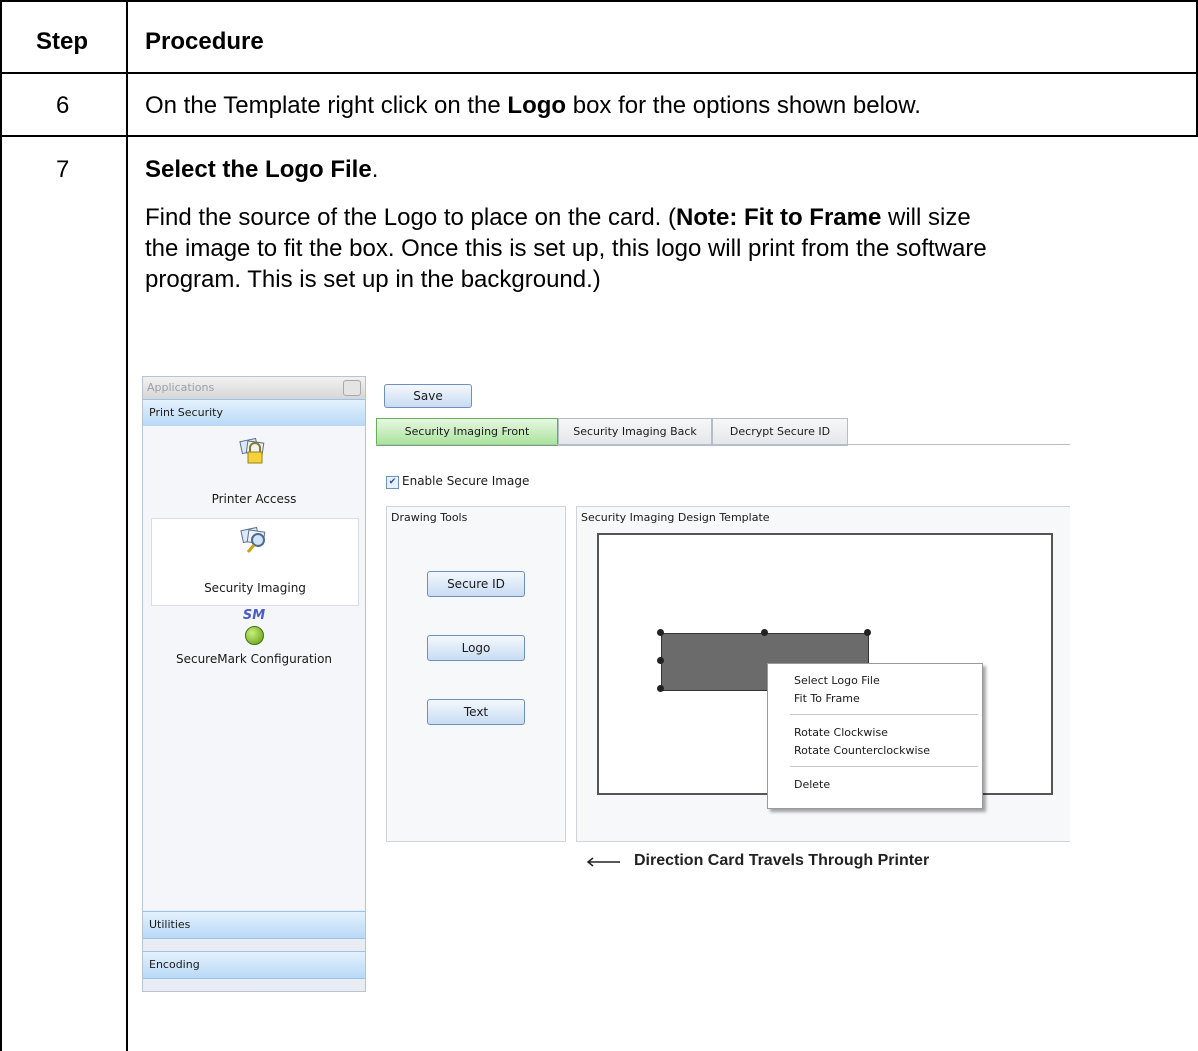 This screenshot has width=1198, height=1051. Describe the element at coordinates (255, 588) in the screenshot. I see `app-item-label: Security Imaging` at that location.